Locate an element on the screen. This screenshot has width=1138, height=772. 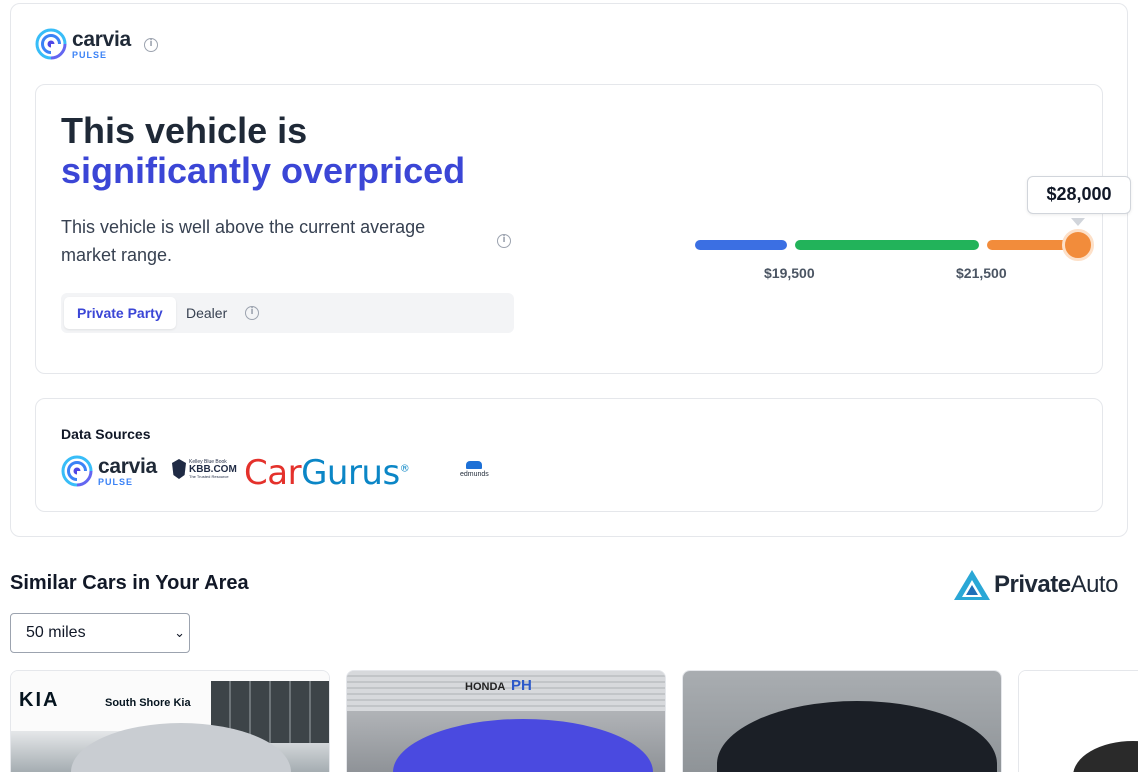
chevron-down-icon: ⌄ is located at coordinates (179, 632).